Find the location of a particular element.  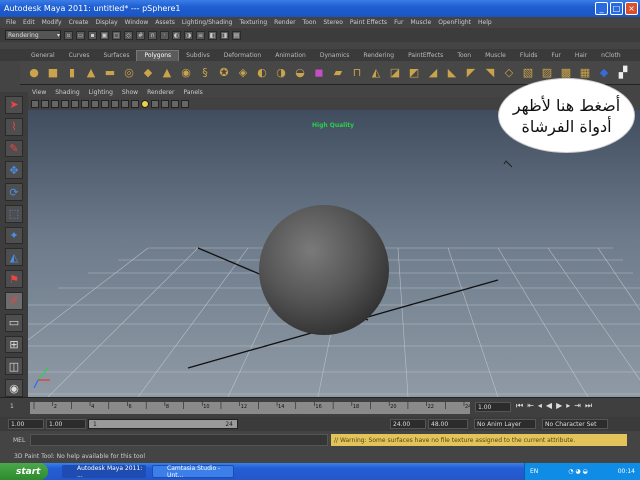

open-scene-icon: ▭ is located at coordinates (80, 35).